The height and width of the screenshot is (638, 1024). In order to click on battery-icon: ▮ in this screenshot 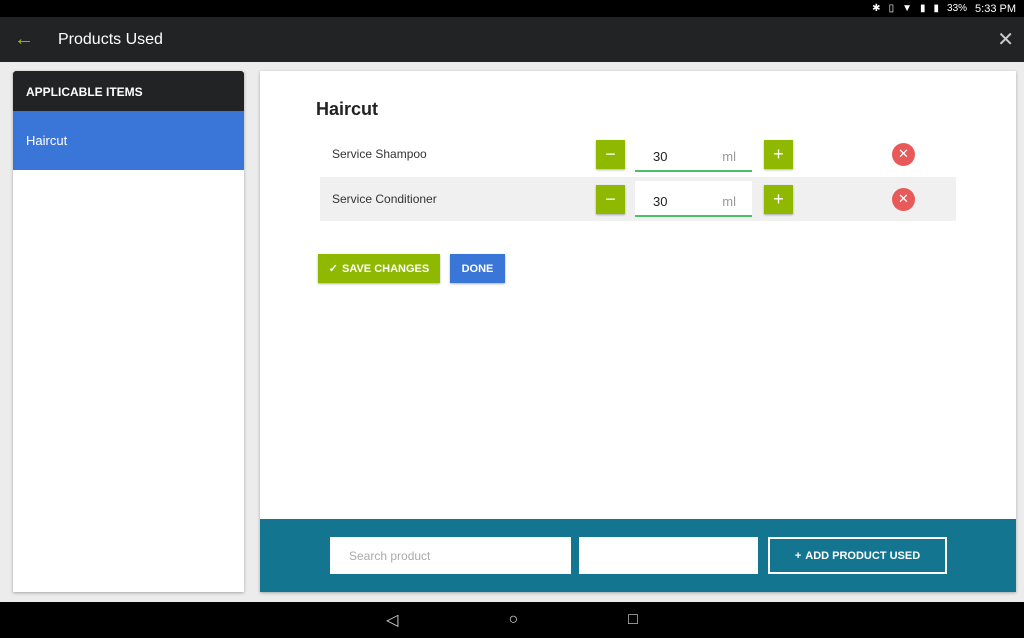, I will do `click(936, 8)`.